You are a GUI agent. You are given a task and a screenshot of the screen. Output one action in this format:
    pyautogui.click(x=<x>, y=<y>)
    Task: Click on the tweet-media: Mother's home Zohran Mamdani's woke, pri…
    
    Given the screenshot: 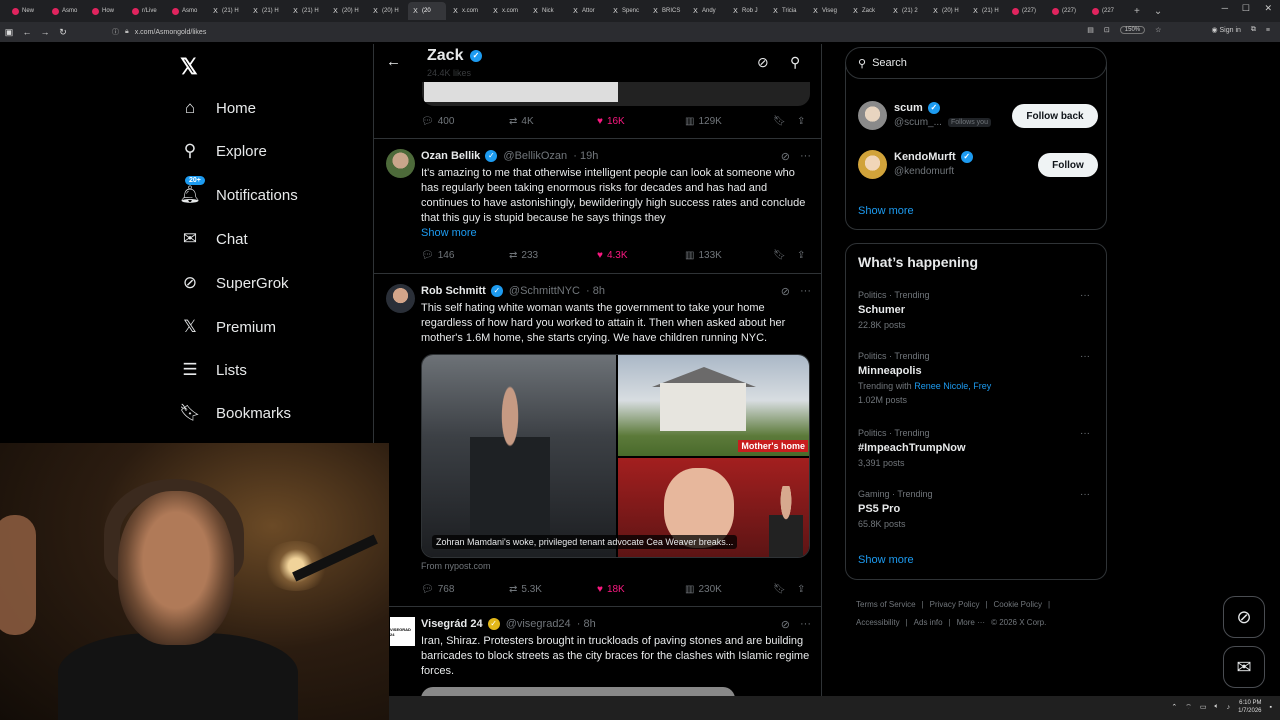 What is the action you would take?
    pyautogui.click(x=615, y=456)
    